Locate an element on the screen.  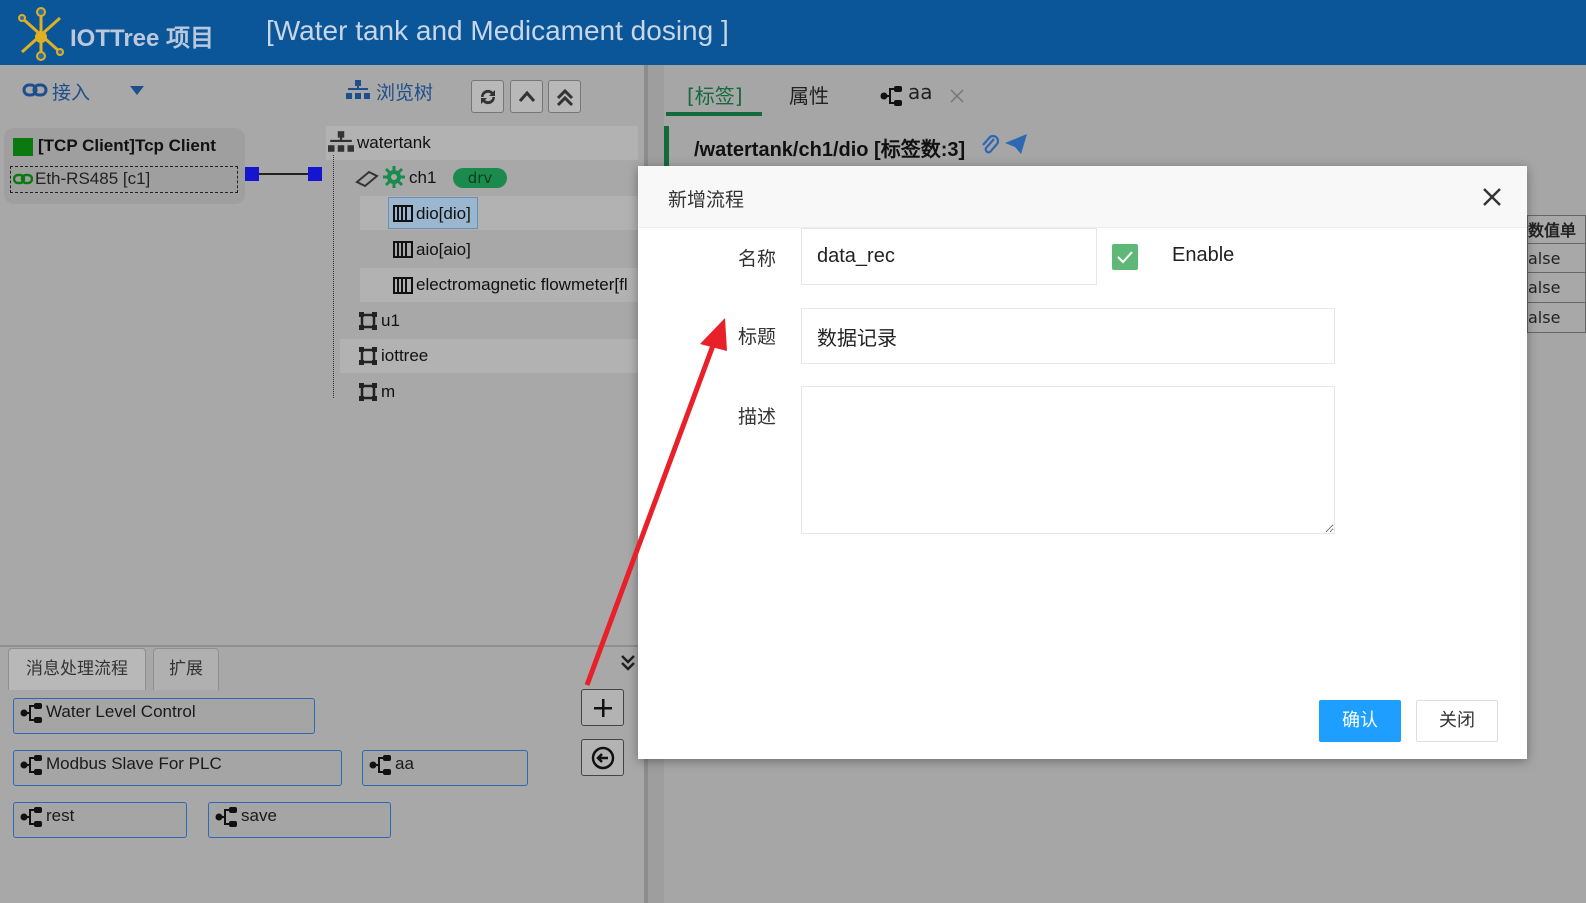
flow-item: save is located at coordinates (299, 820).